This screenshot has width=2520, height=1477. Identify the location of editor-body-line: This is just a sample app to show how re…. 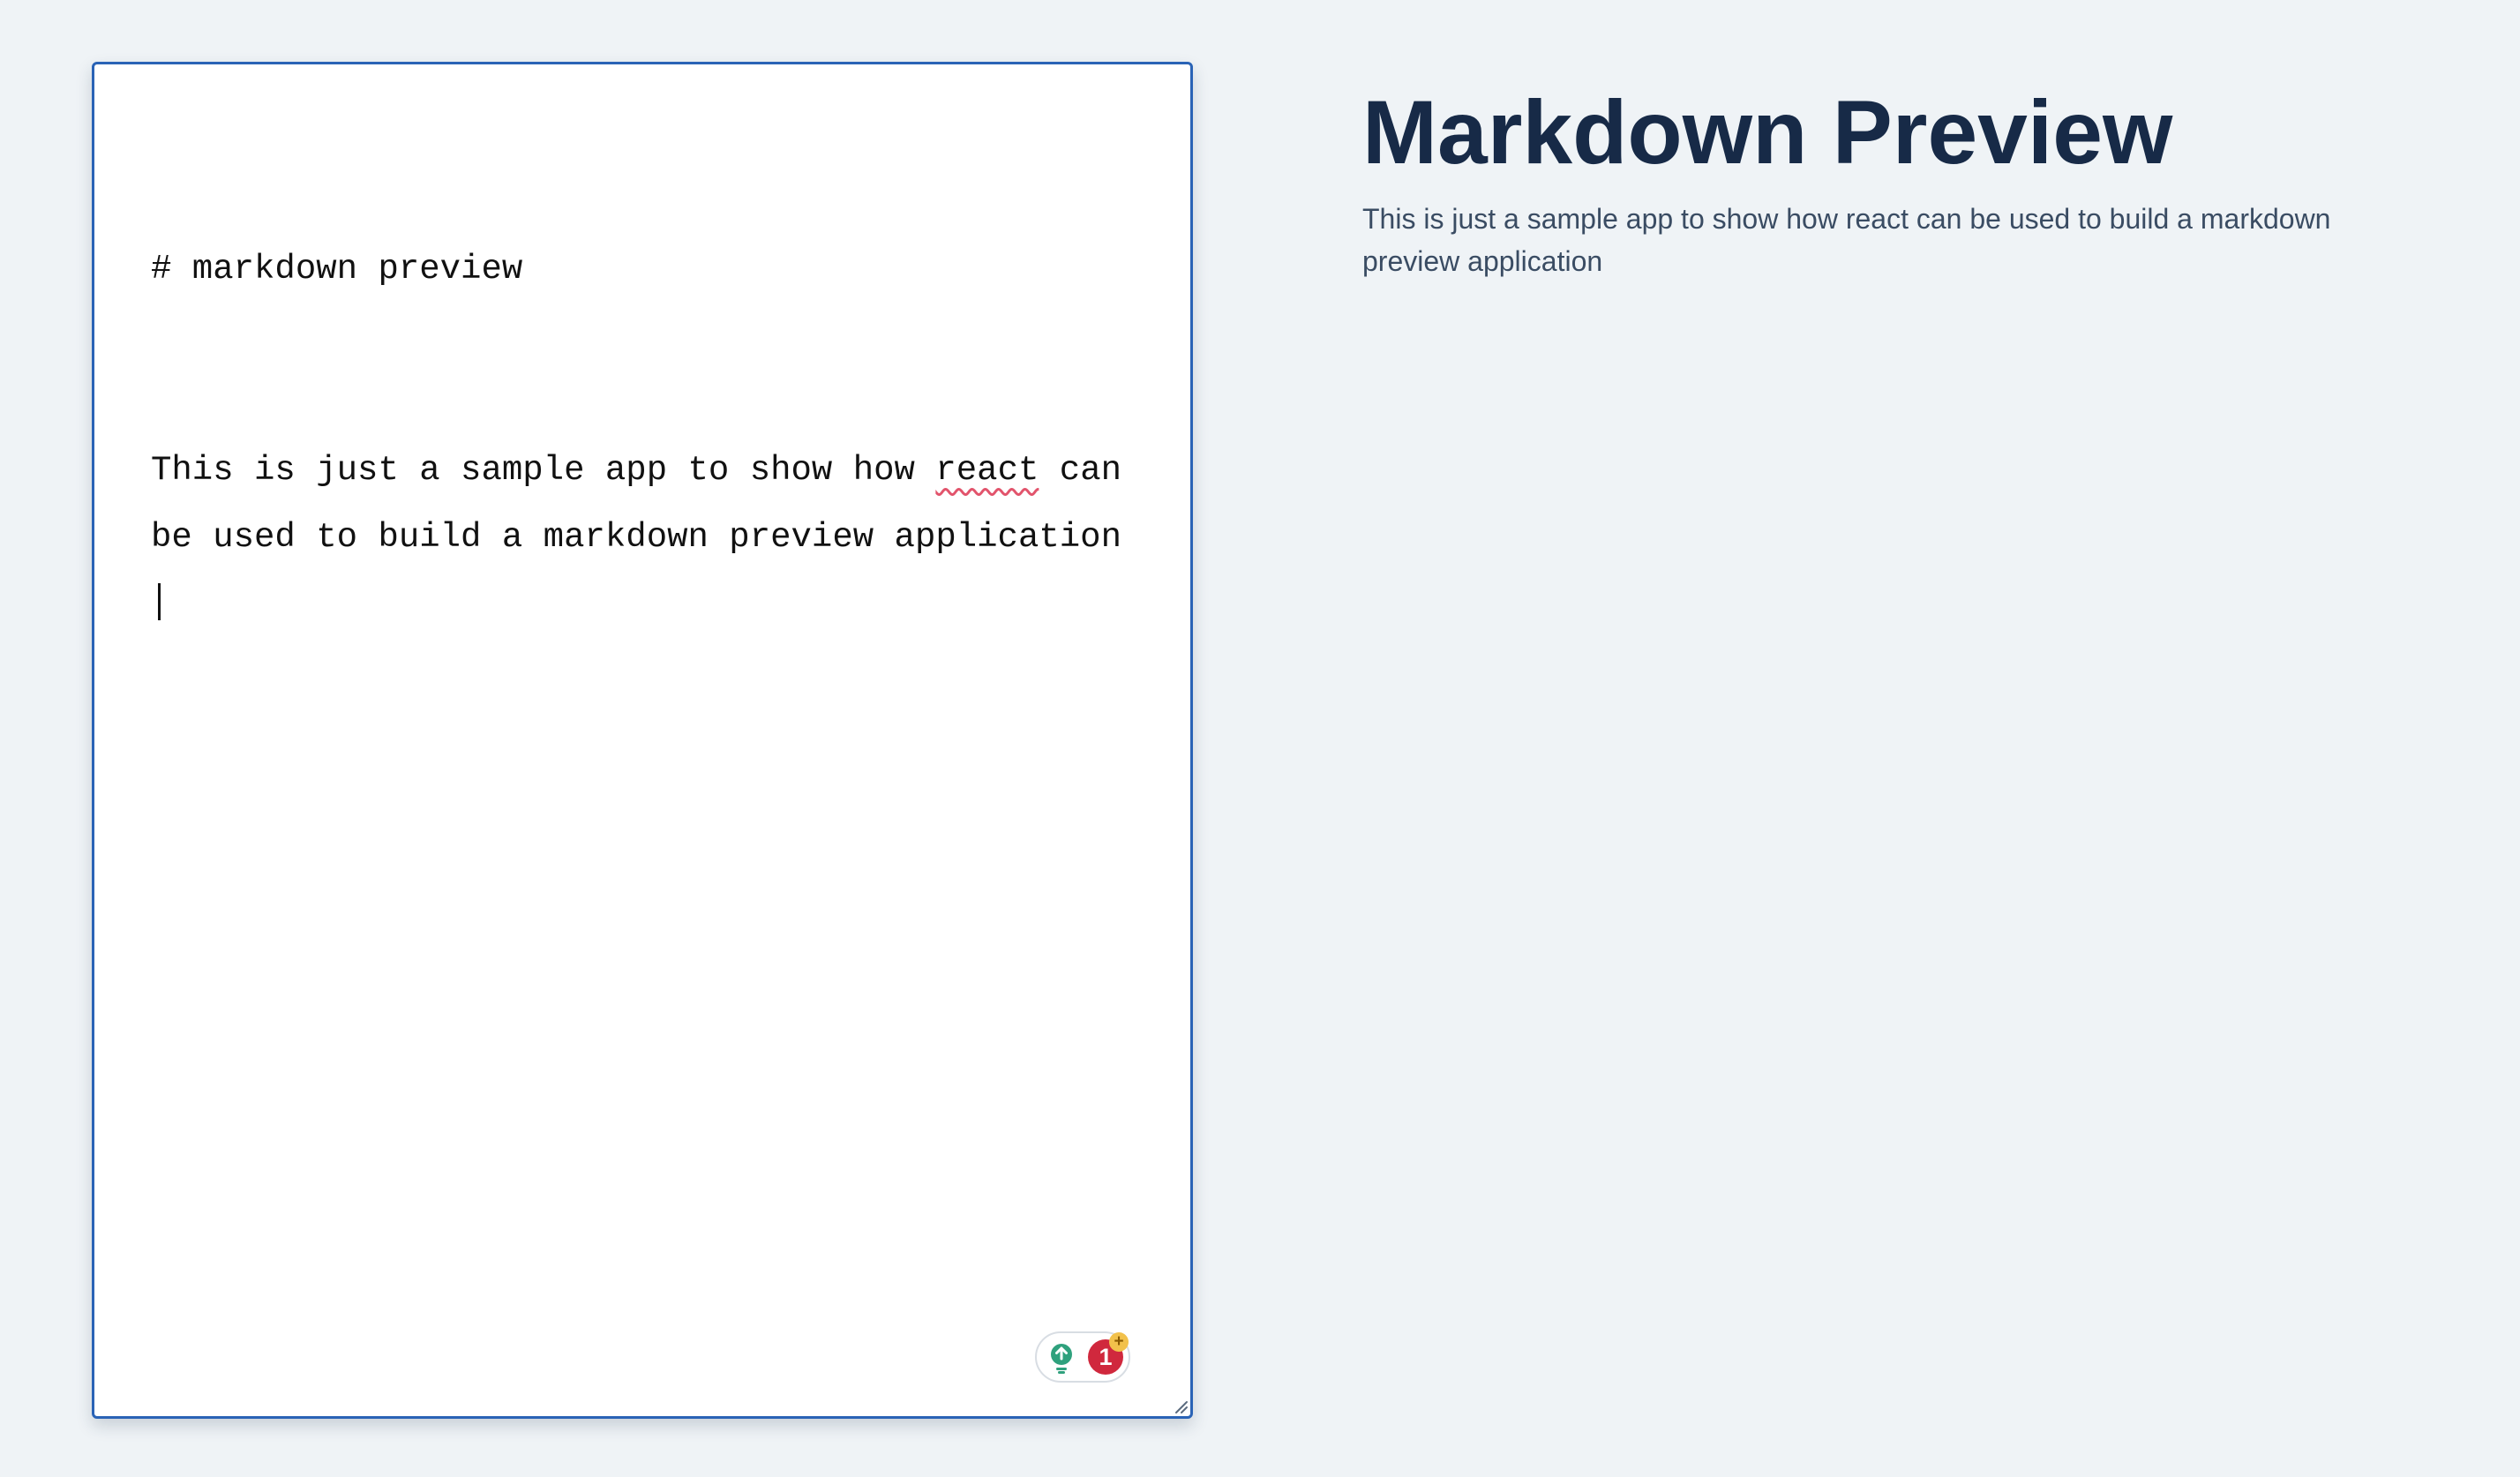
(640, 538).